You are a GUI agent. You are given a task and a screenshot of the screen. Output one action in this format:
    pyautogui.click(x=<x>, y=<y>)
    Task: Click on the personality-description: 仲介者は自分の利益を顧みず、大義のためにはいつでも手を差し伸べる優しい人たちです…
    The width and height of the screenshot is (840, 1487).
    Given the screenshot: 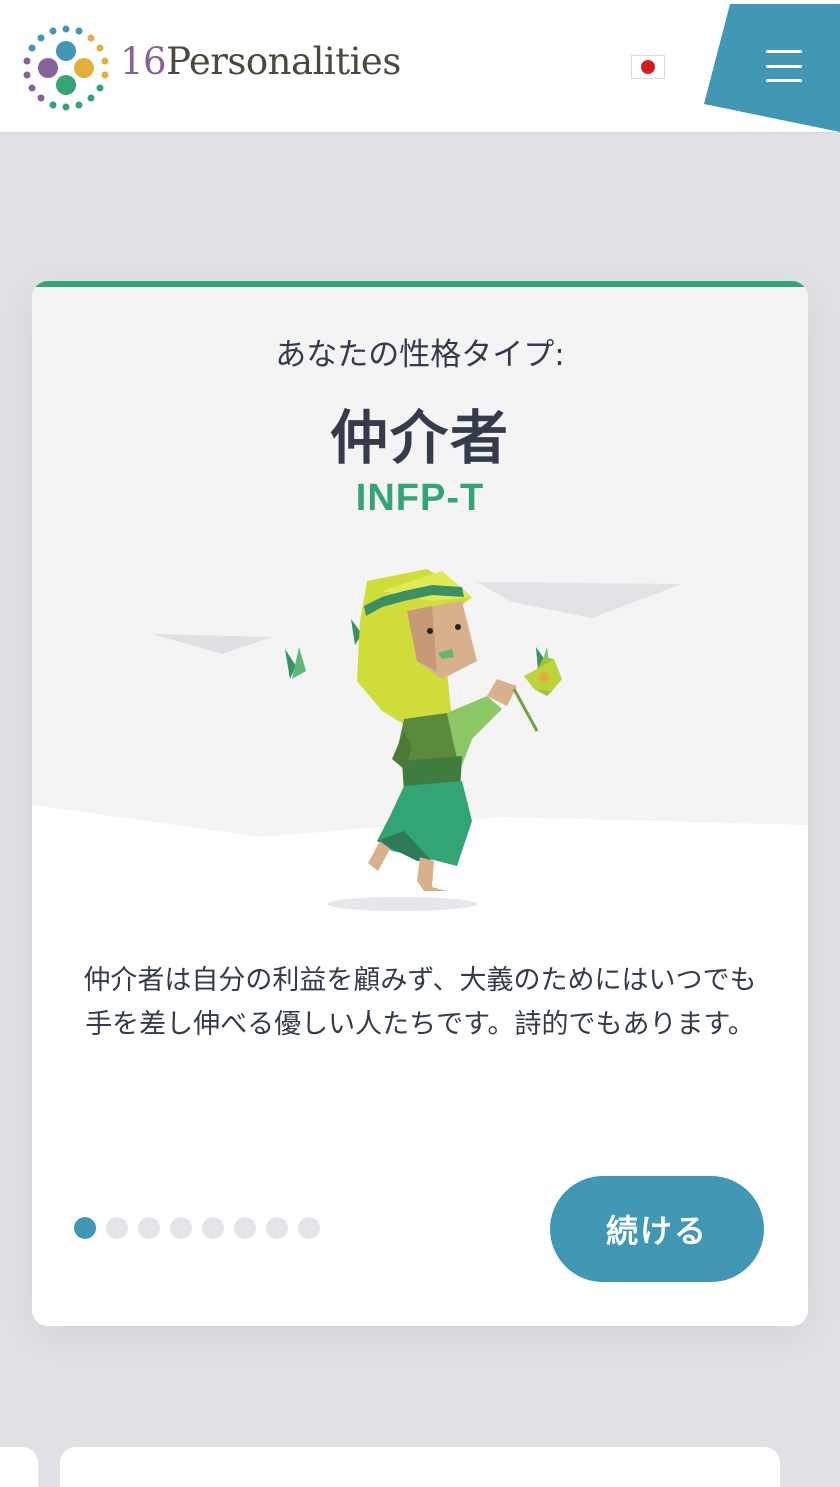 What is the action you would take?
    pyautogui.click(x=420, y=1002)
    